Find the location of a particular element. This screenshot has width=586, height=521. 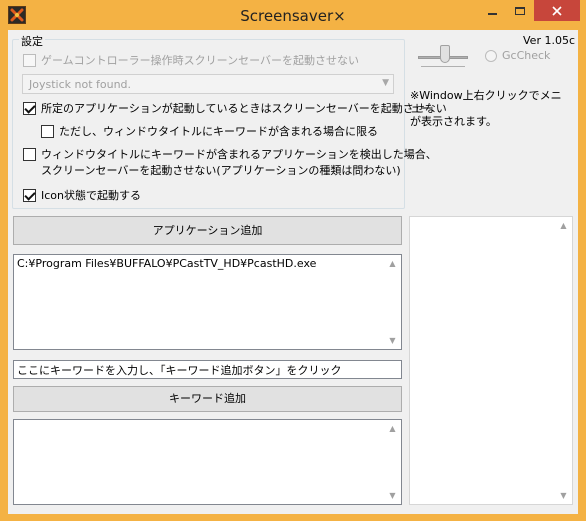

gccheck-option: GcCheck is located at coordinates (517, 55).